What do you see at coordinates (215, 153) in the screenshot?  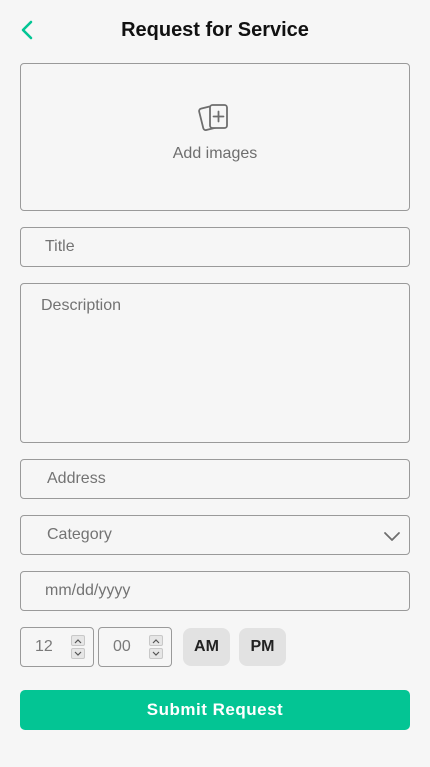 I see `add-images-label: Add images` at bounding box center [215, 153].